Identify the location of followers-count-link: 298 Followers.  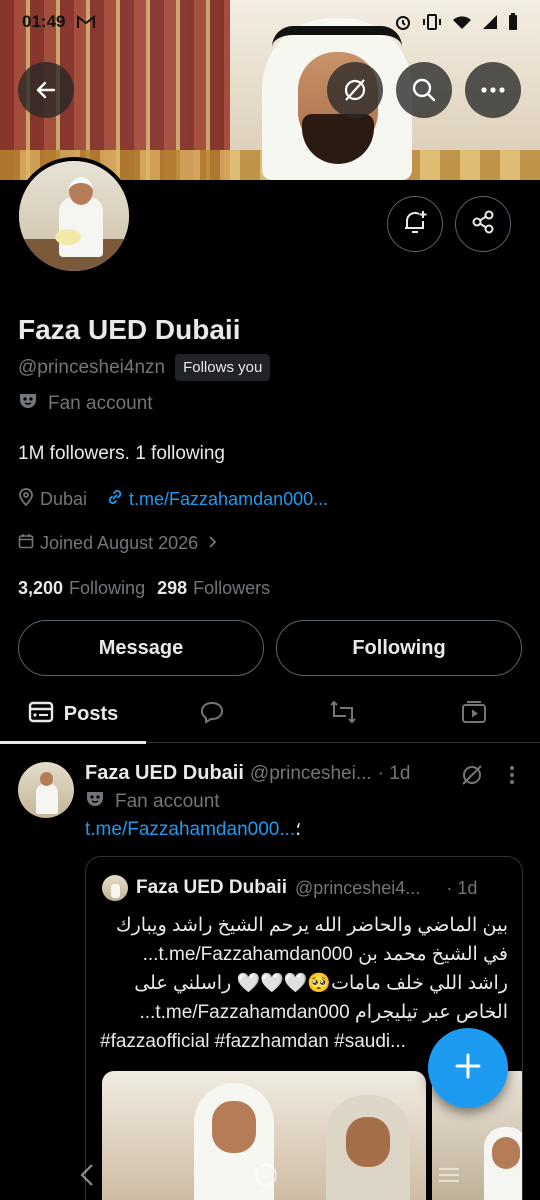
(213, 588).